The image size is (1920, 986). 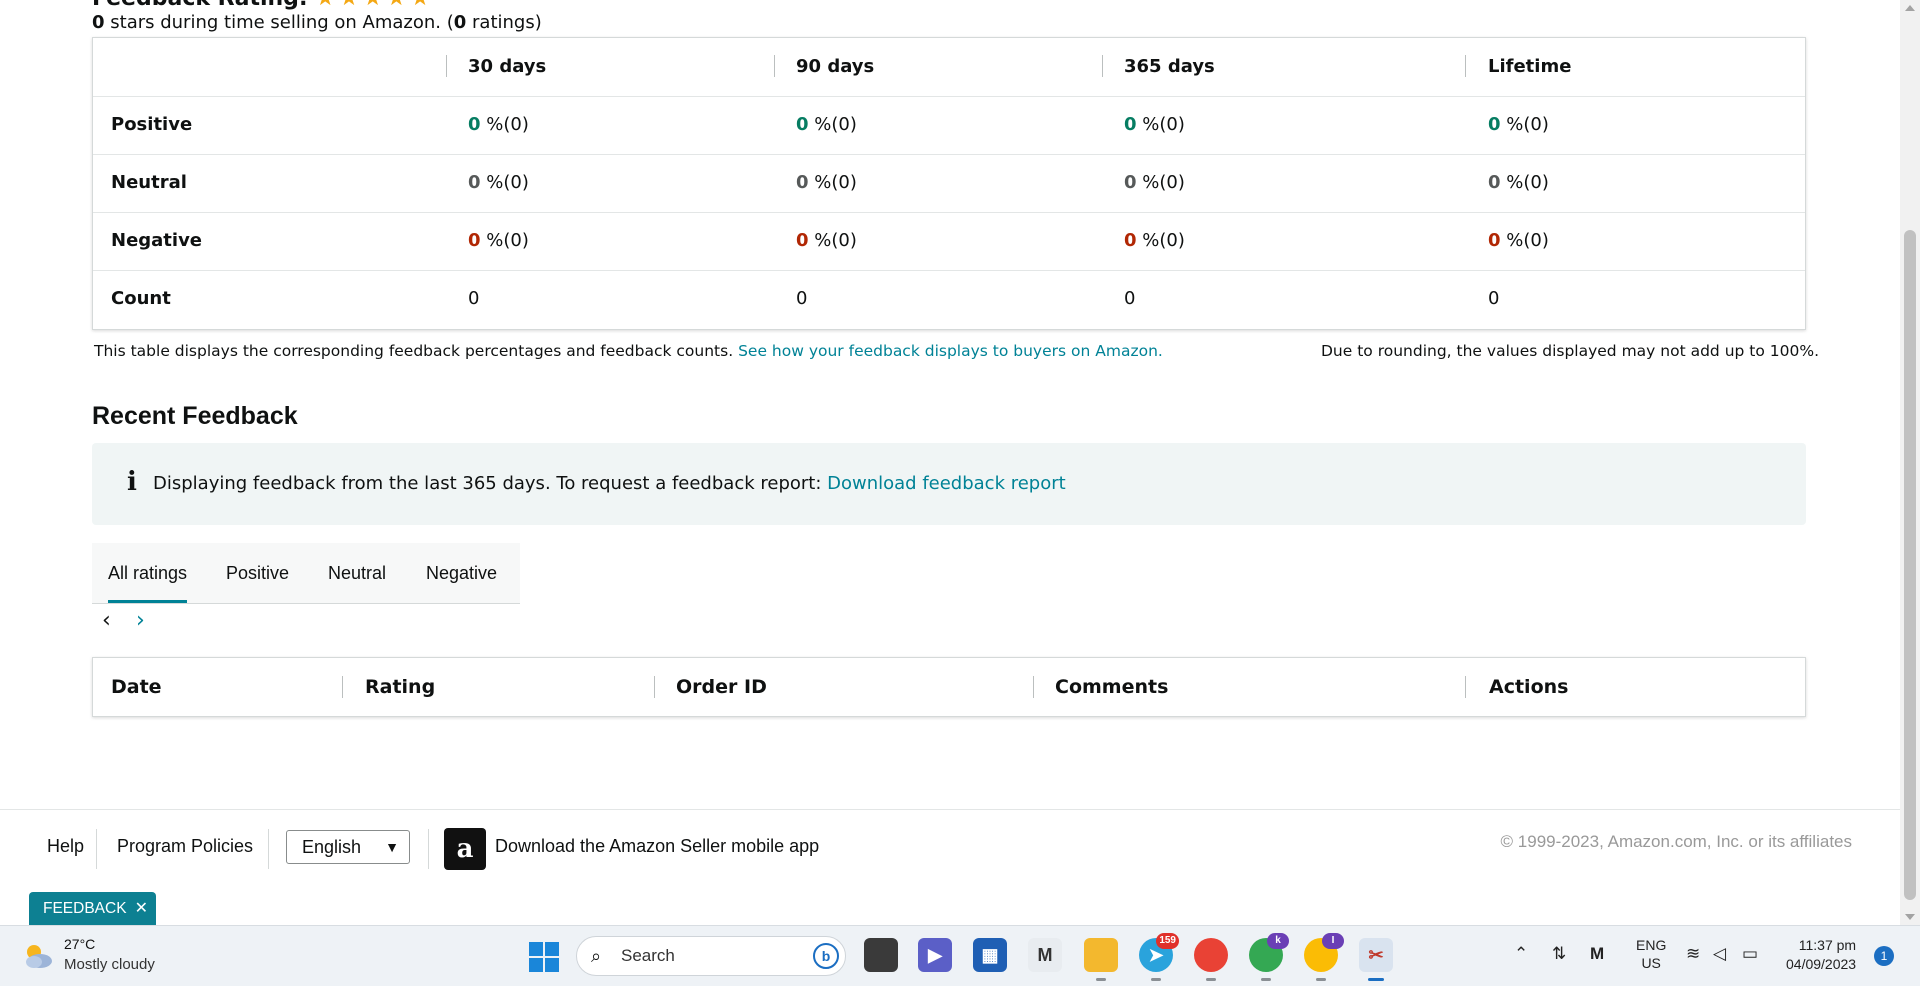 What do you see at coordinates (596, 956) in the screenshot?
I see `search-icon: ⌕` at bounding box center [596, 956].